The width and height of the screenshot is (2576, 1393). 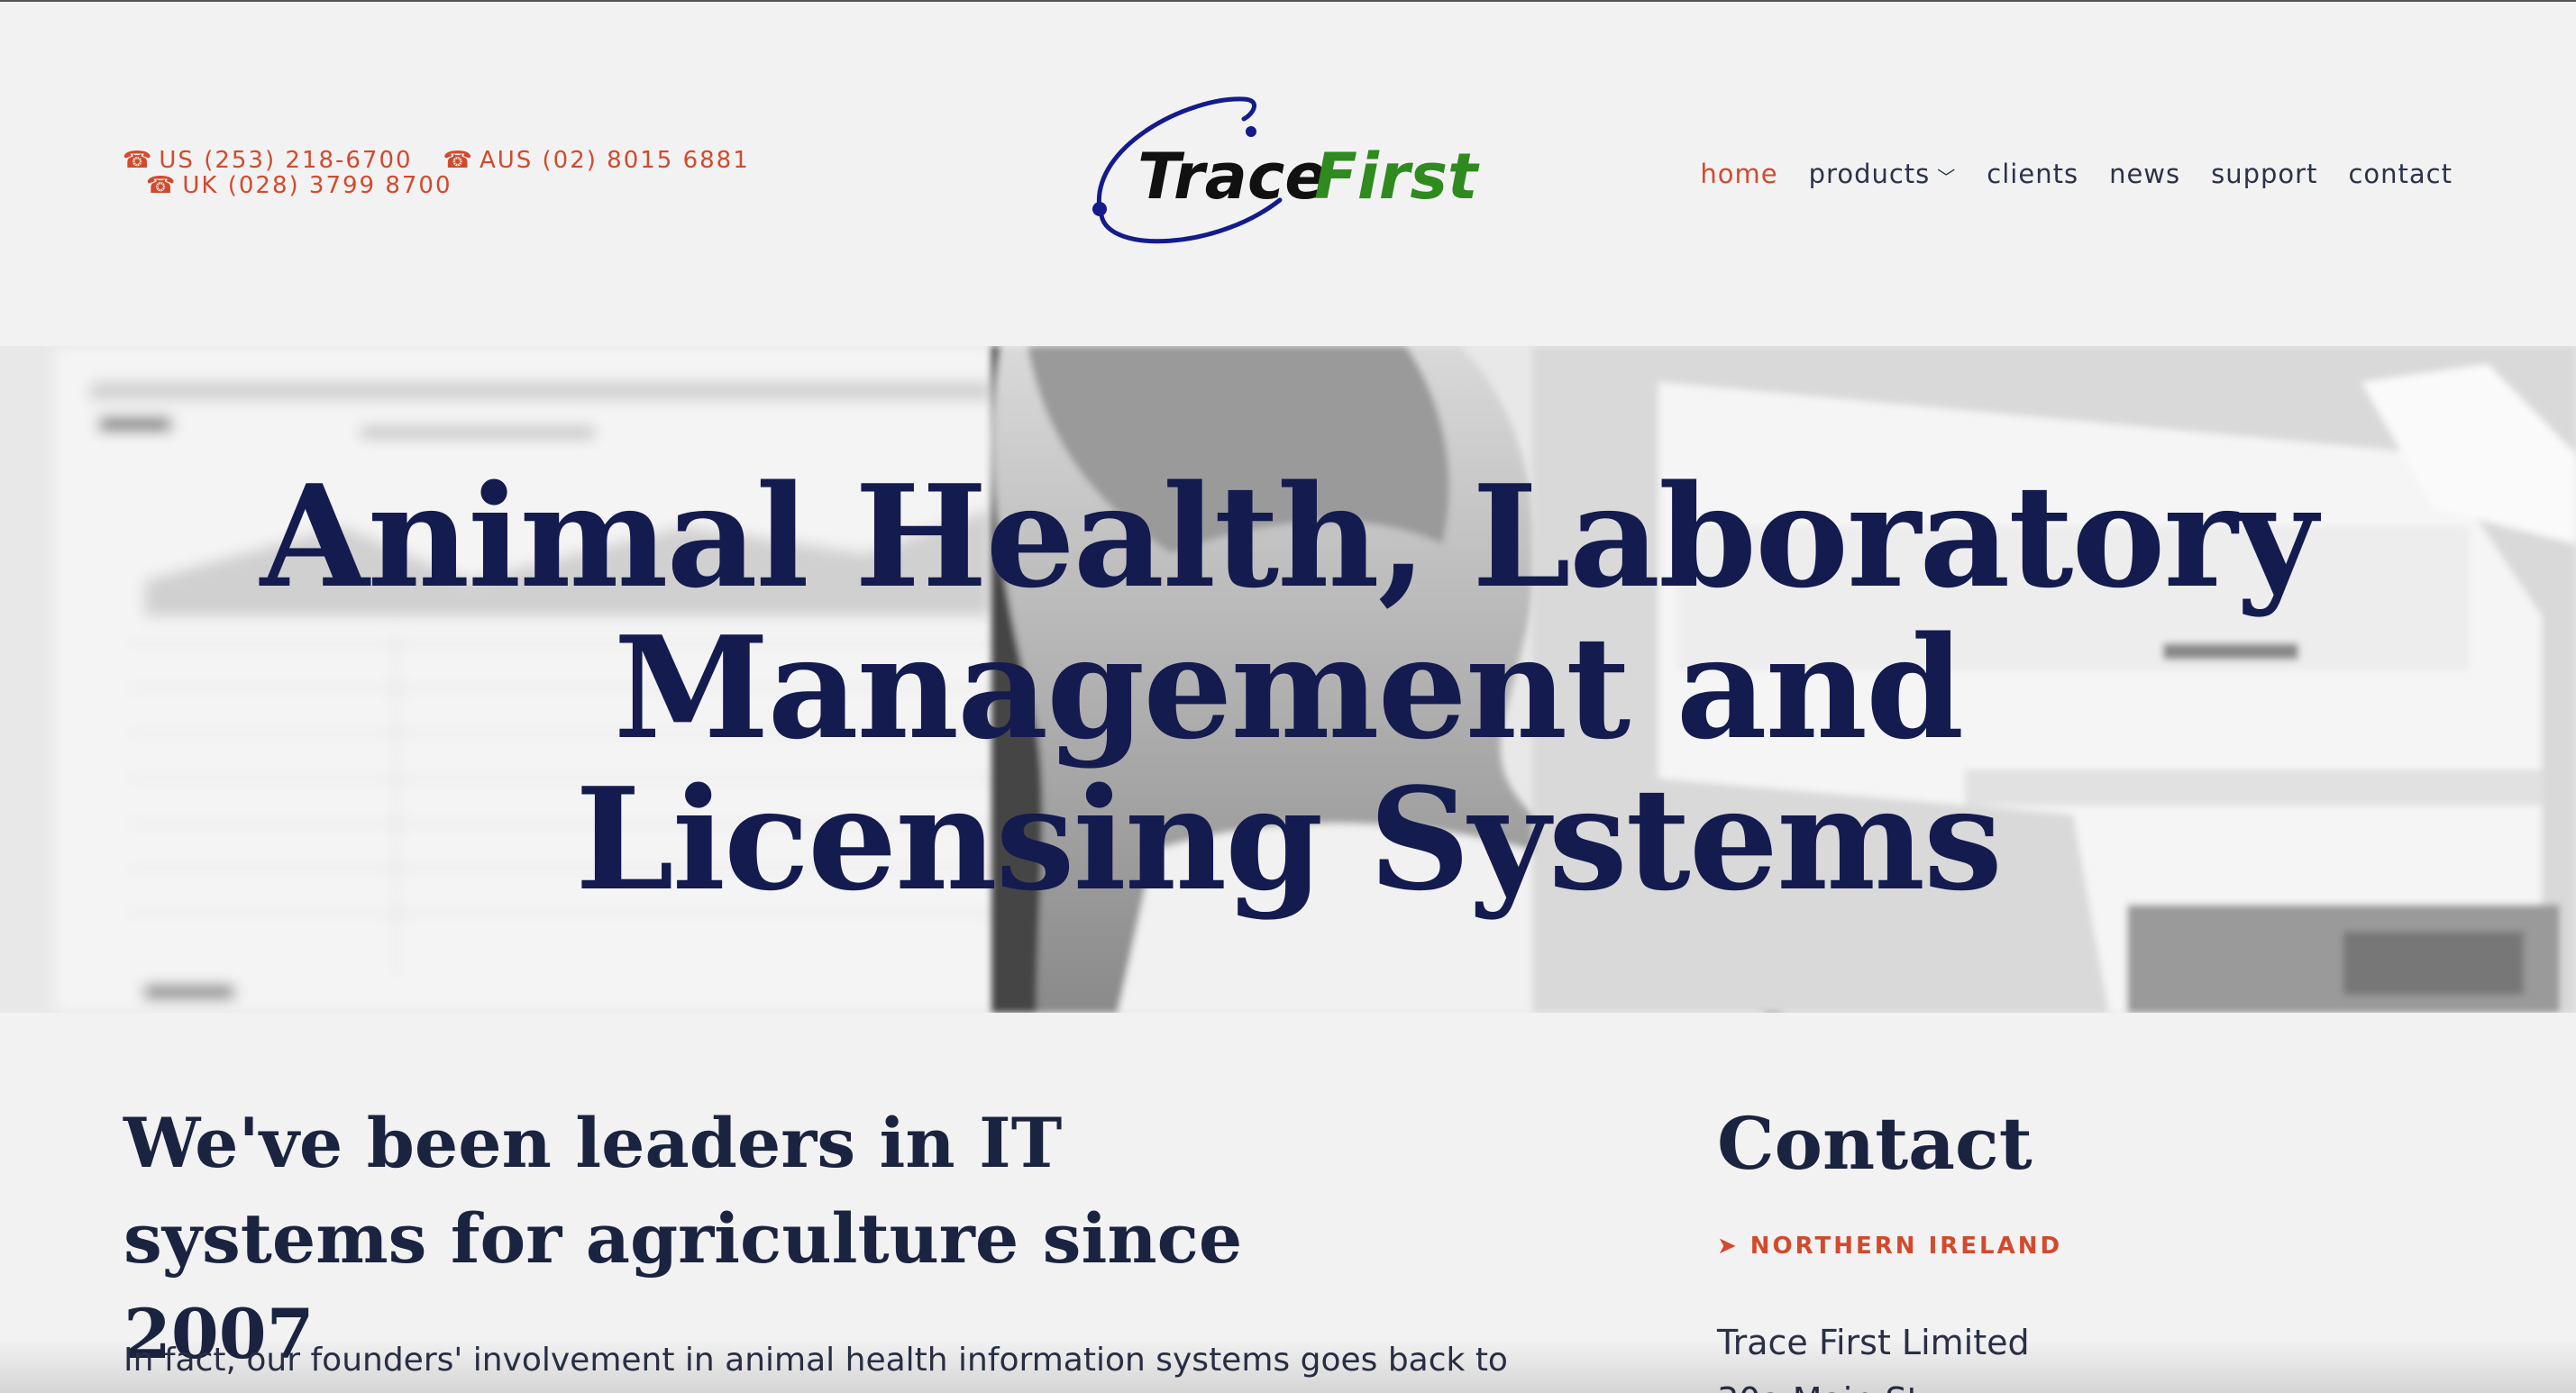 I want to click on nav-news-label: news, so click(x=2145, y=174).